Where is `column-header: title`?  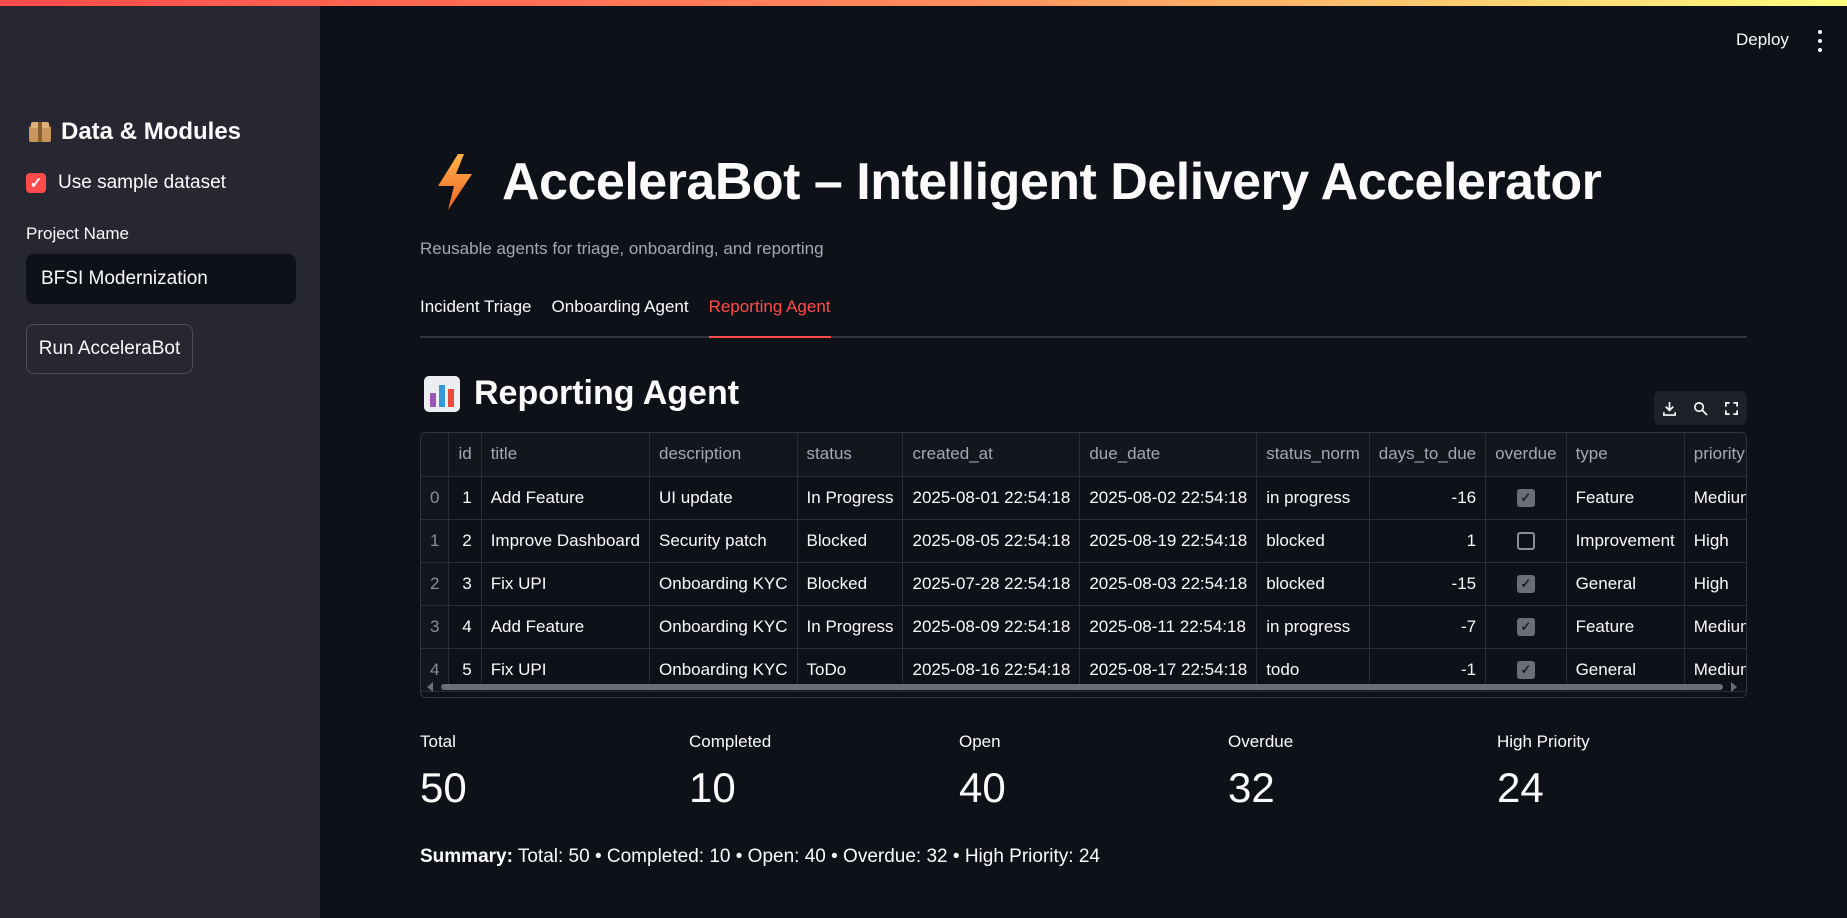
column-header: title is located at coordinates (566, 455).